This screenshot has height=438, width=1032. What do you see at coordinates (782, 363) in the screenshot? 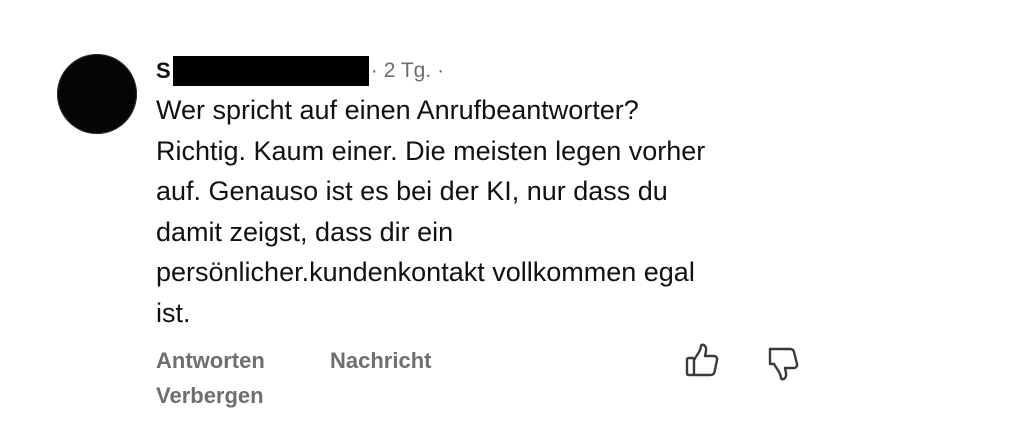
I see `thumbs-down-icon` at bounding box center [782, 363].